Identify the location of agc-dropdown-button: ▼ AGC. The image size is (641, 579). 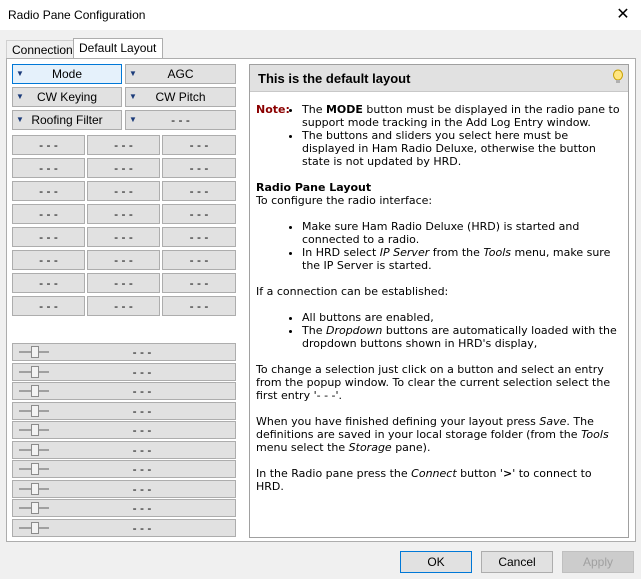
(180, 74).